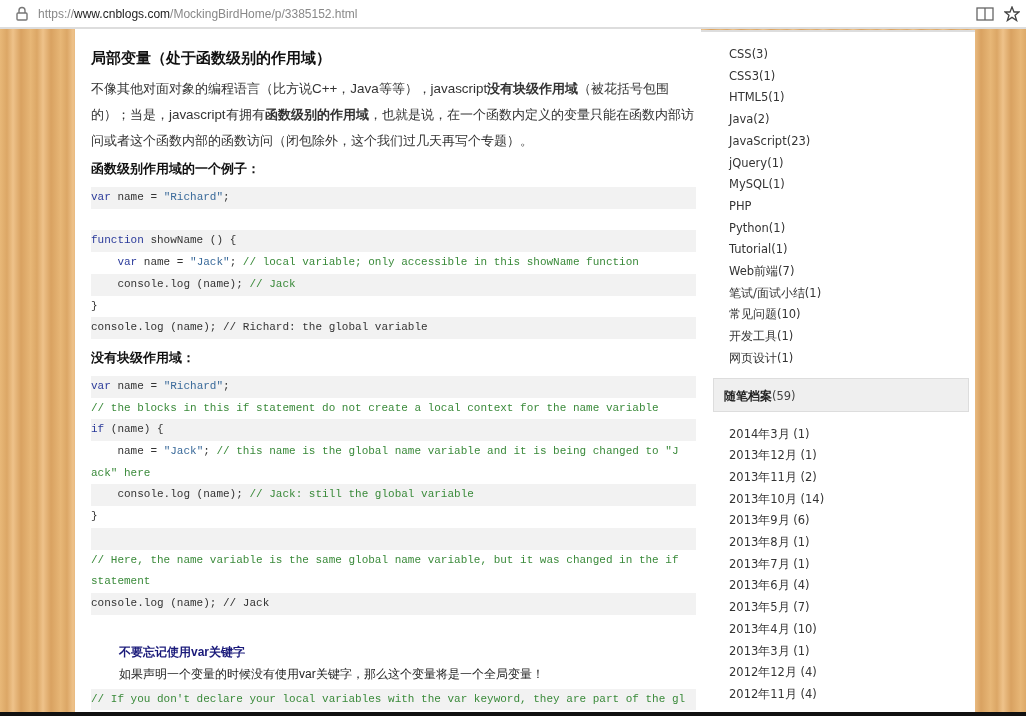  I want to click on code-line: var name = "Jack"; // local variable; only accessible in this showName function, so click(378, 263).